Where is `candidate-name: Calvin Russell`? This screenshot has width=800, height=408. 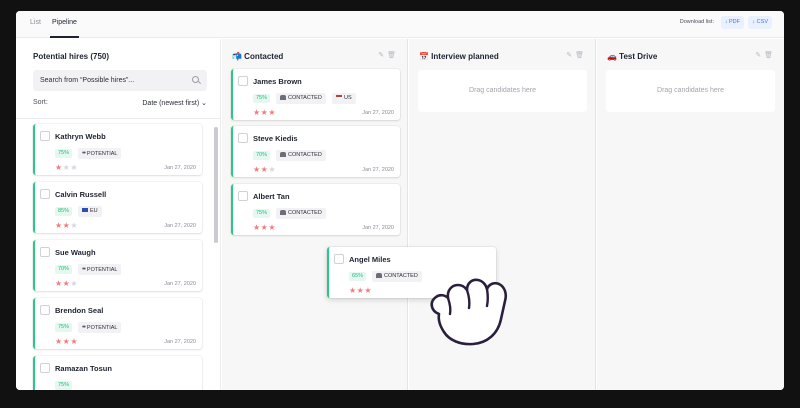
candidate-name: Calvin Russell is located at coordinates (81, 194).